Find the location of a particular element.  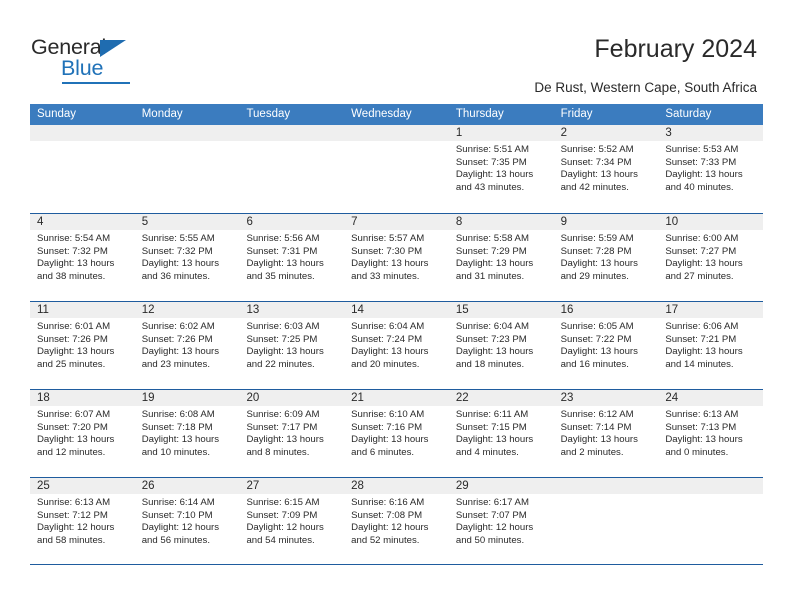

sunrise-text: Sunrise: 6:16 AM is located at coordinates (388, 502).